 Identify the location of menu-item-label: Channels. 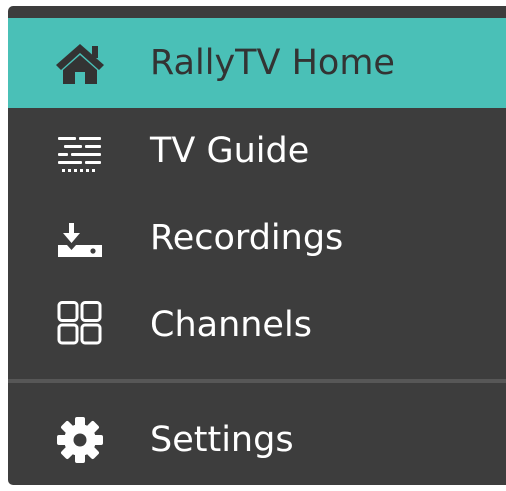
(231, 325).